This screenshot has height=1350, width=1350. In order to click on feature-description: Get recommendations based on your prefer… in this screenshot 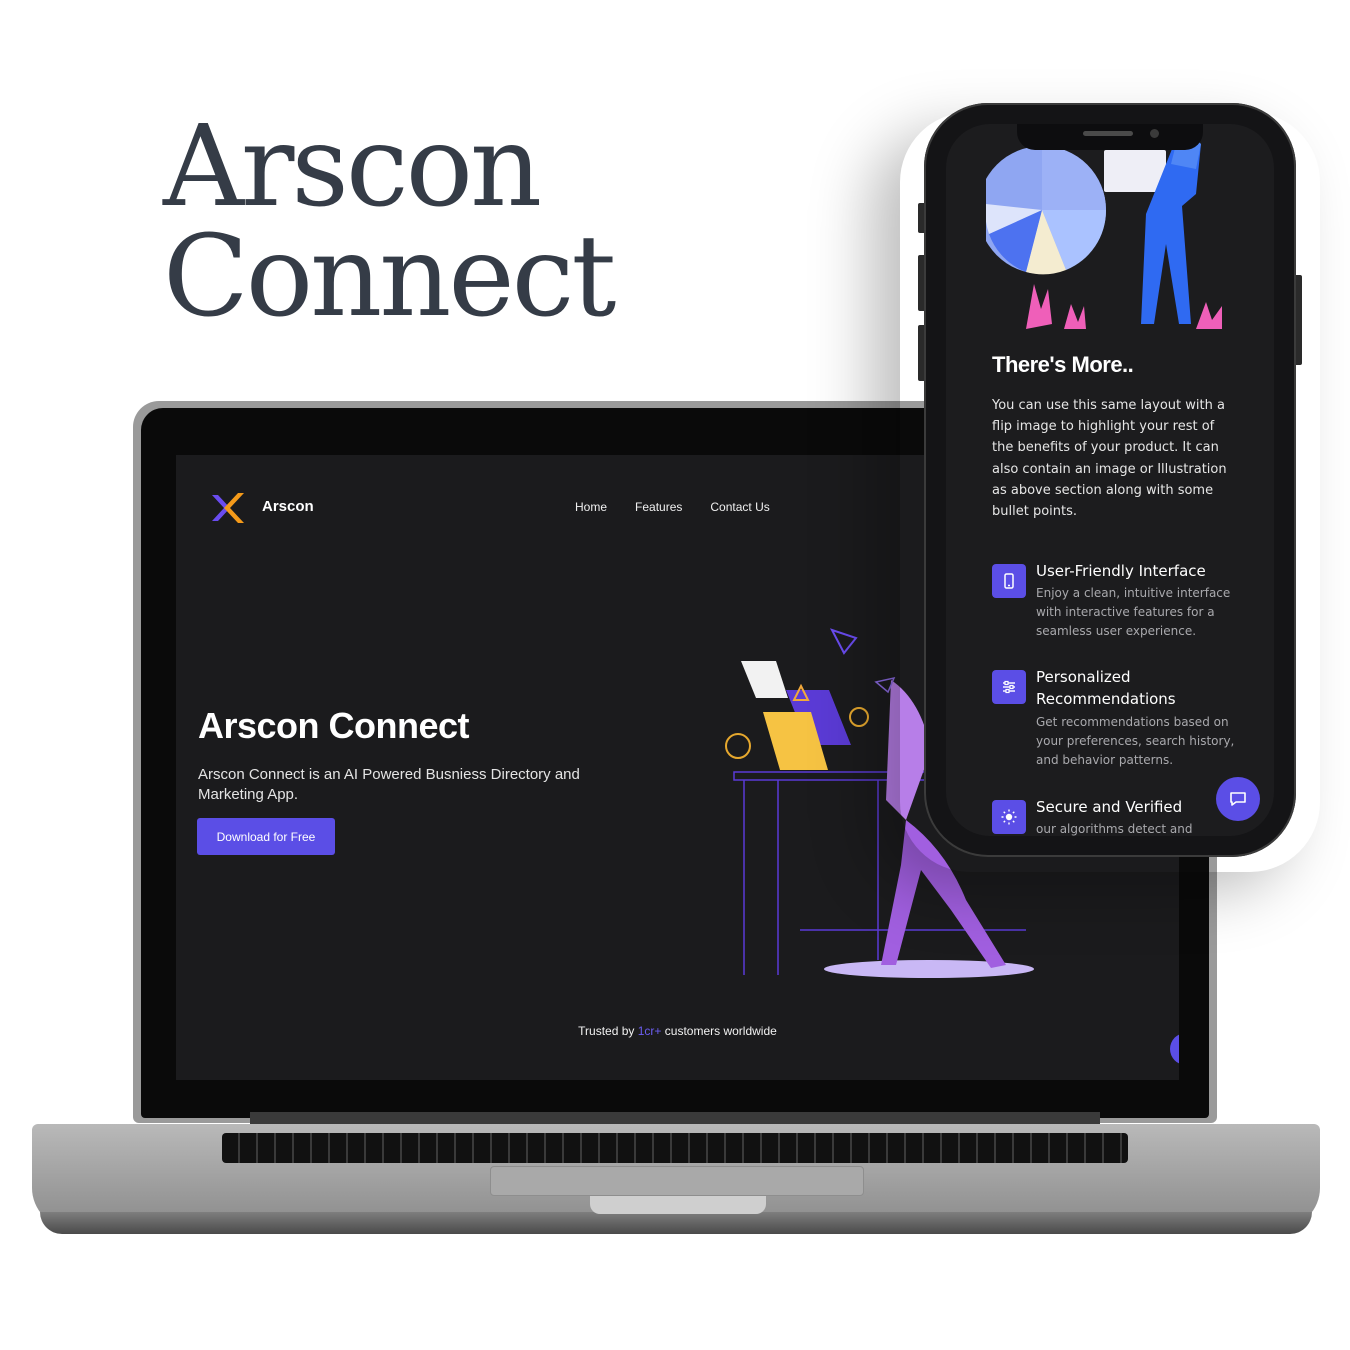, I will do `click(1135, 741)`.